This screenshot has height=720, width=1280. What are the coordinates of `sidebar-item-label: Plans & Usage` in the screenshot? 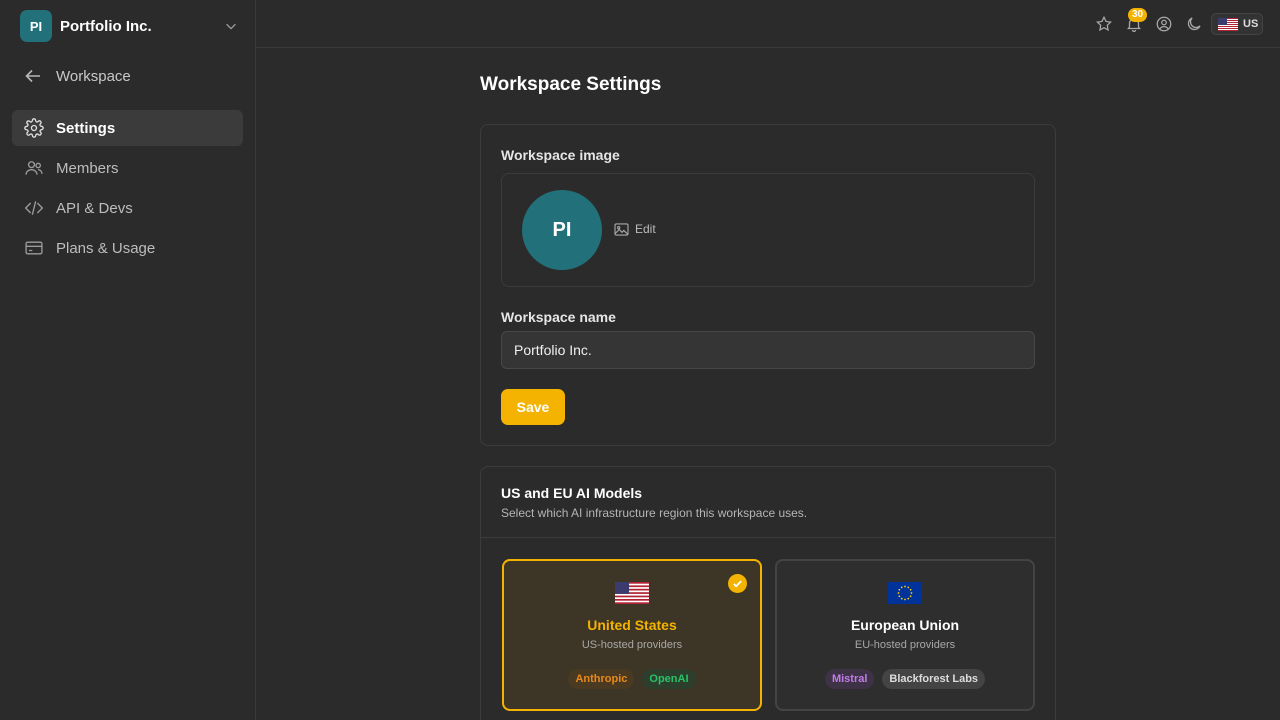 It's located at (106, 248).